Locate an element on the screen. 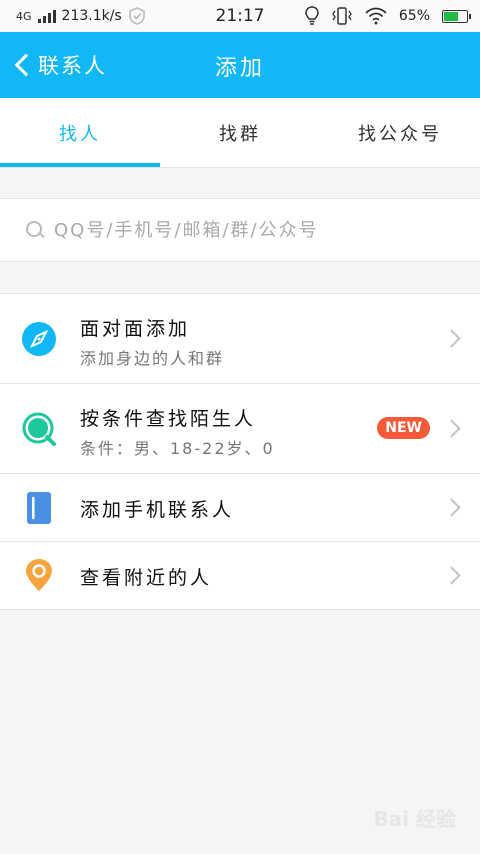  back-button: 联系人 is located at coordinates (58, 65).